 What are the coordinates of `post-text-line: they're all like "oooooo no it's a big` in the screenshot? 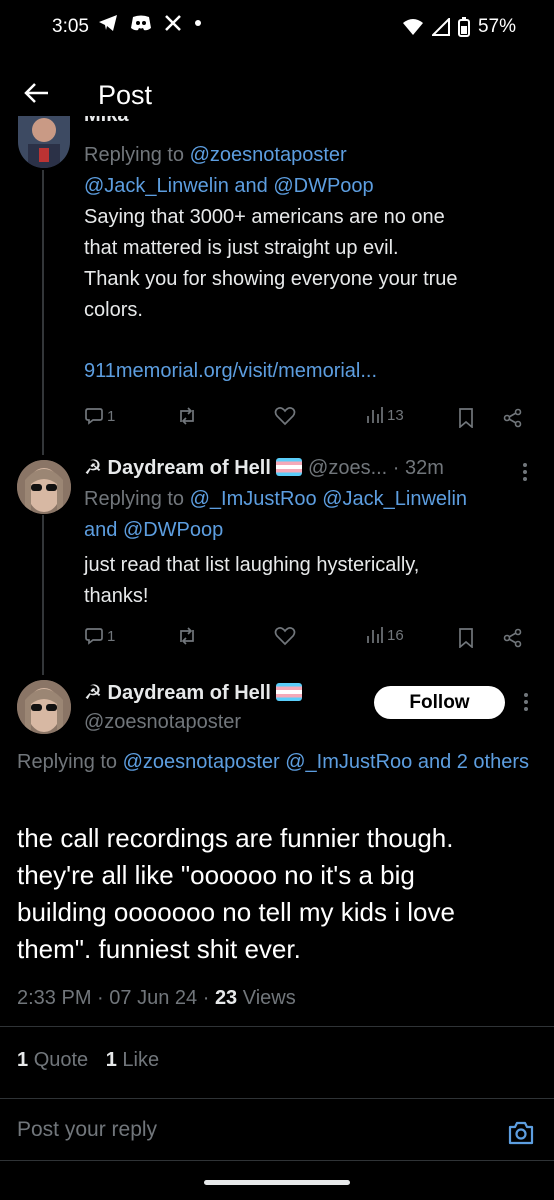 It's located at (216, 875).